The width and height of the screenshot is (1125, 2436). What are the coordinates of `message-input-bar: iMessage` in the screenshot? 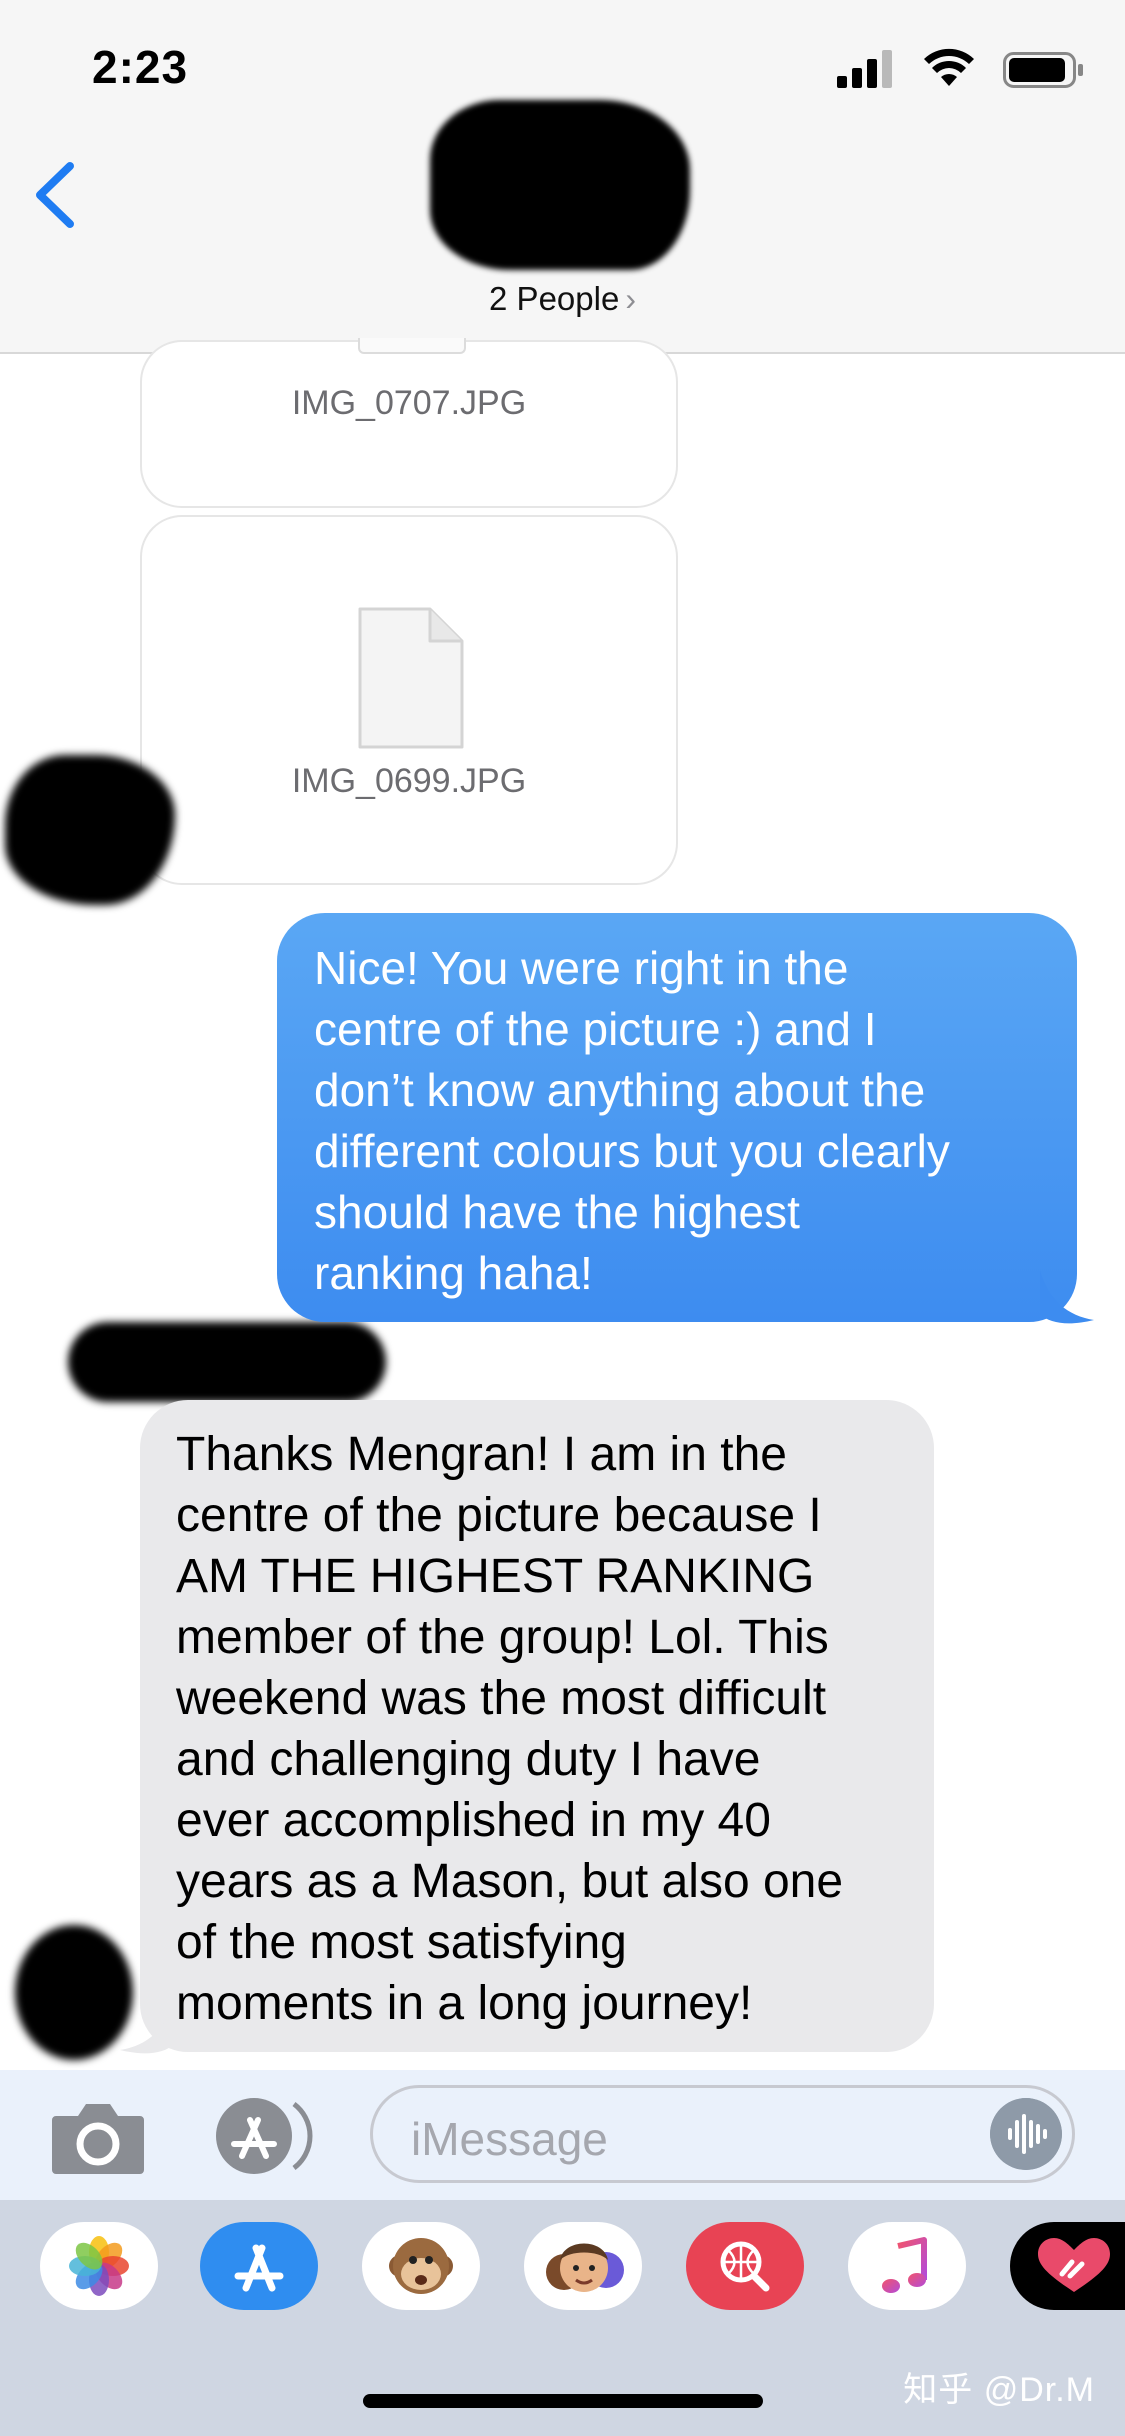 It's located at (562, 2135).